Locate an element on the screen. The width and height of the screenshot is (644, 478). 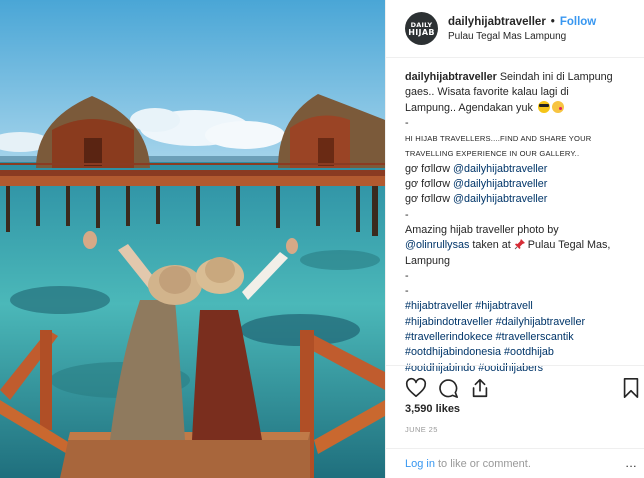
avatar: DAILY HIJAB is located at coordinates (421, 28).